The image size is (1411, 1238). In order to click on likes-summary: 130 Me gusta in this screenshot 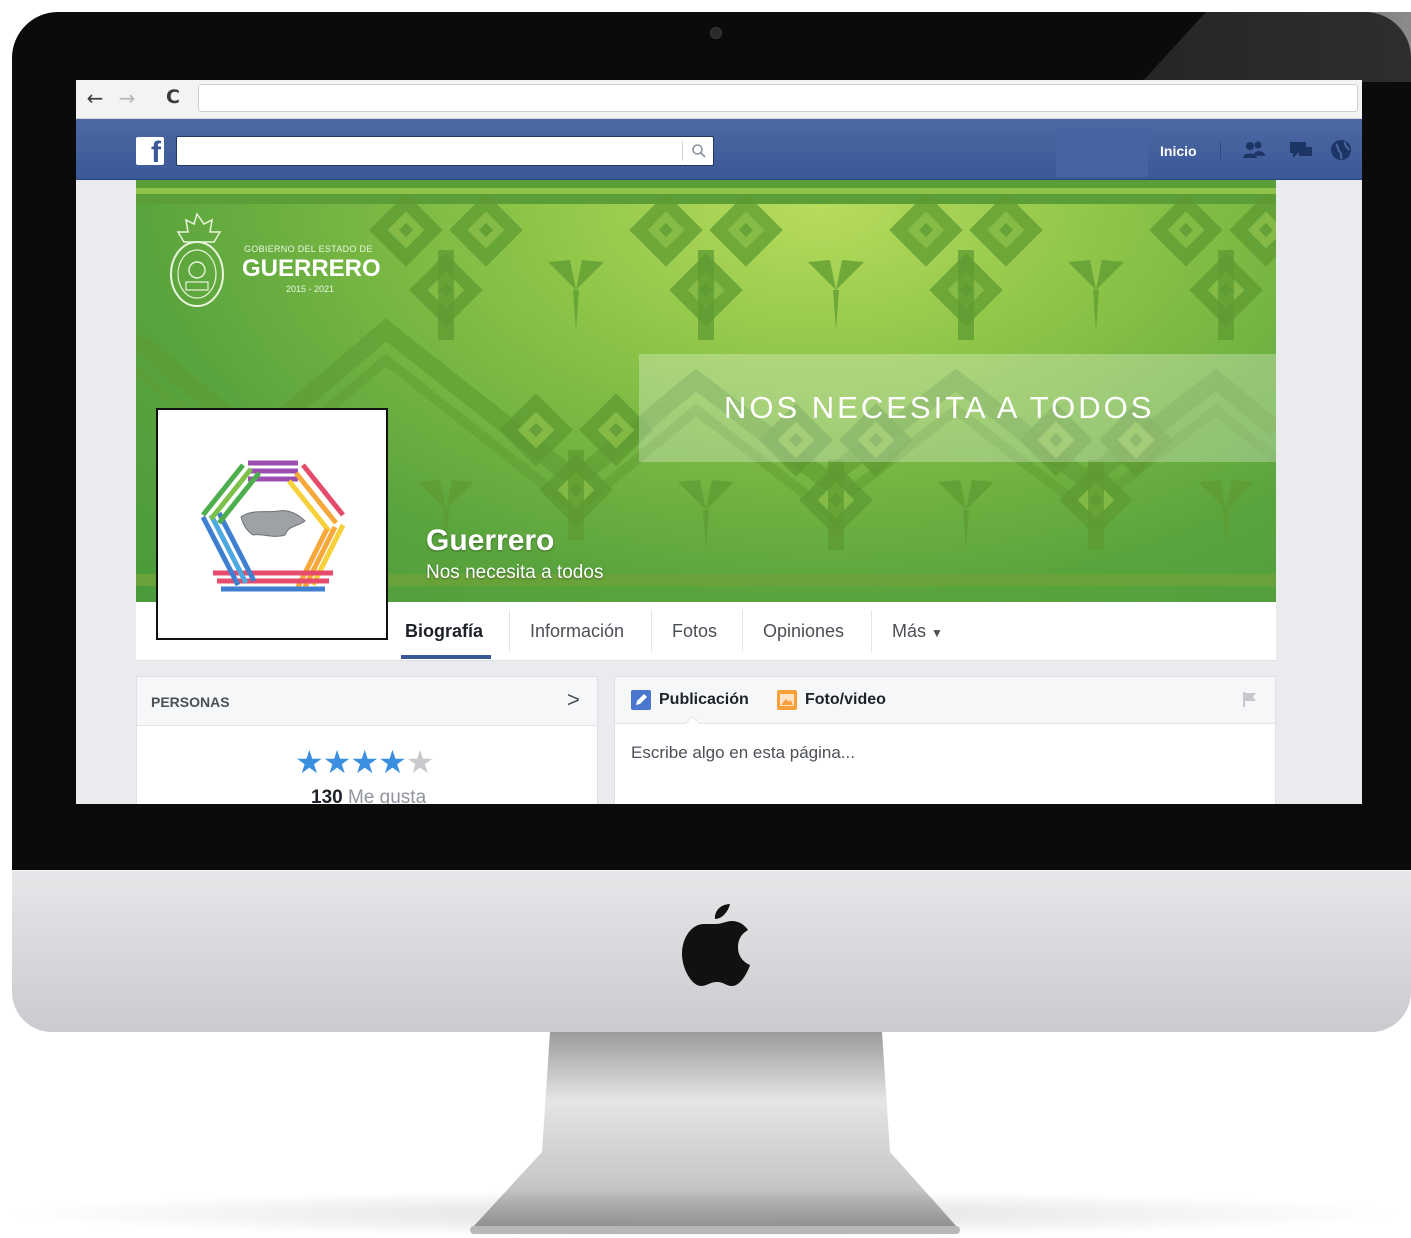, I will do `click(368, 795)`.